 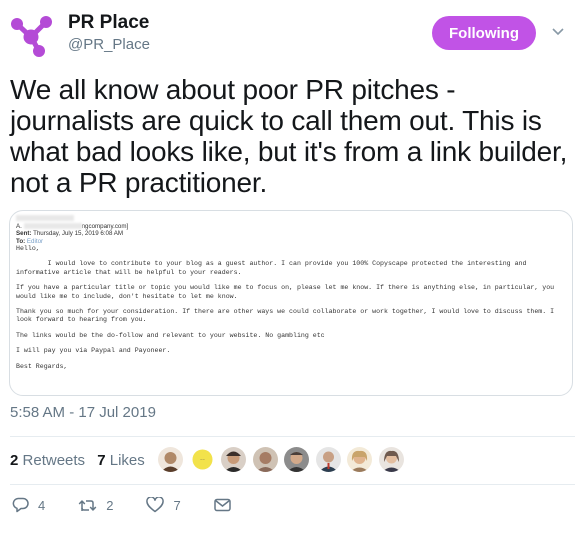 I want to click on email-greeting: Hello,, so click(x=28, y=248).